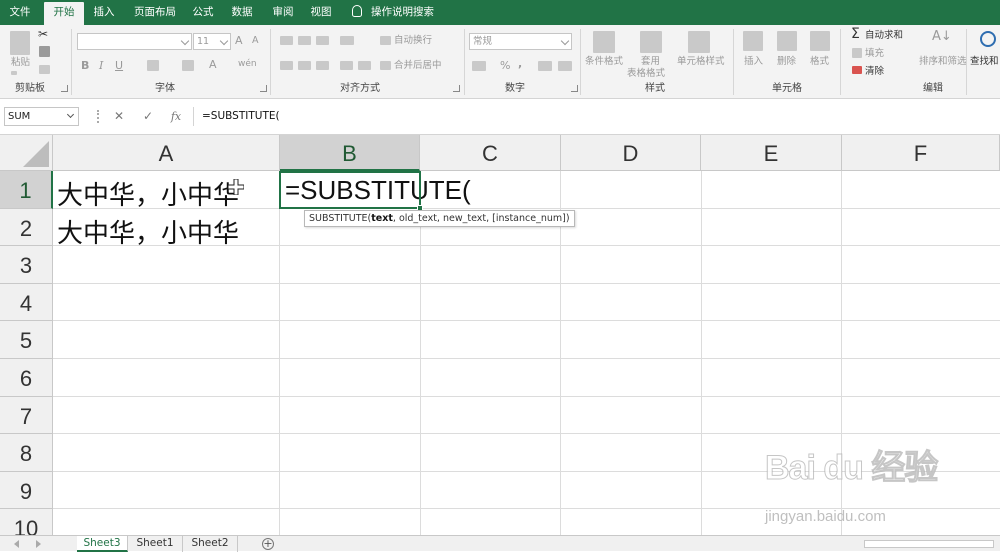 This screenshot has height=552, width=1000. Describe the element at coordinates (753, 41) in the screenshot. I see `insert-cells-icon` at that location.